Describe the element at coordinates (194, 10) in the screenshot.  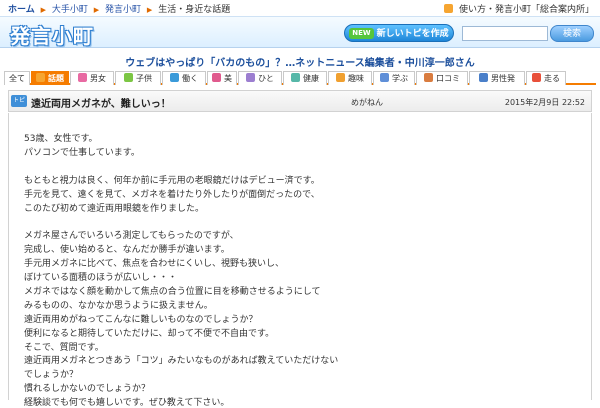
I see `breadcrumb-current: 生活・身近な話題` at that location.